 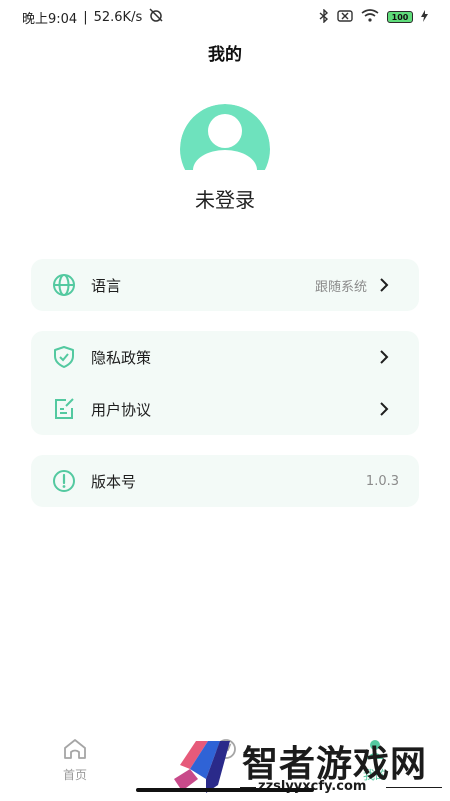 What do you see at coordinates (324, 16) in the screenshot?
I see `bluetooth-icon` at bounding box center [324, 16].